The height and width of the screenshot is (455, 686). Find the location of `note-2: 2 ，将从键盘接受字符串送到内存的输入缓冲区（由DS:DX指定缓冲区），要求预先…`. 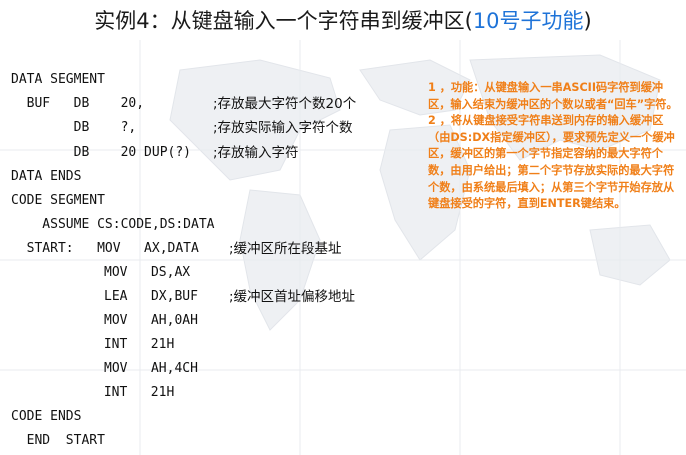

note-2: 2 ，将从键盘接受字符串送到内存的输入缓冲区（由DS:DX指定缓冲区），要求预先… is located at coordinates (551, 162).